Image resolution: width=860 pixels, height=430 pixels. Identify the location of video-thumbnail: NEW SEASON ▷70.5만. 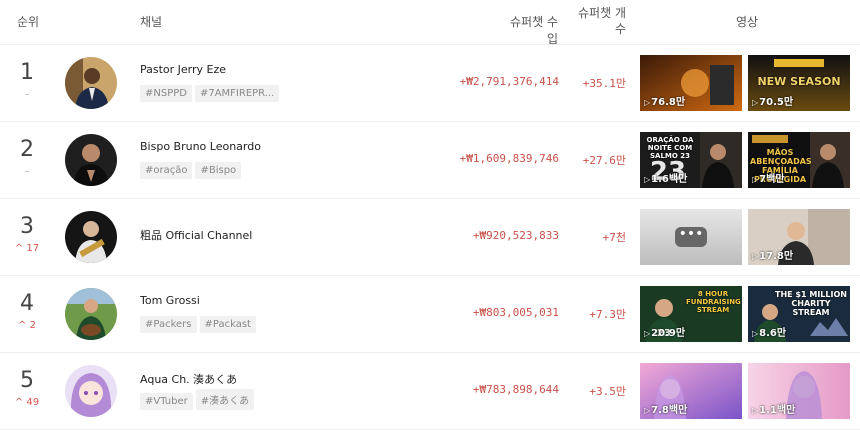
(799, 83).